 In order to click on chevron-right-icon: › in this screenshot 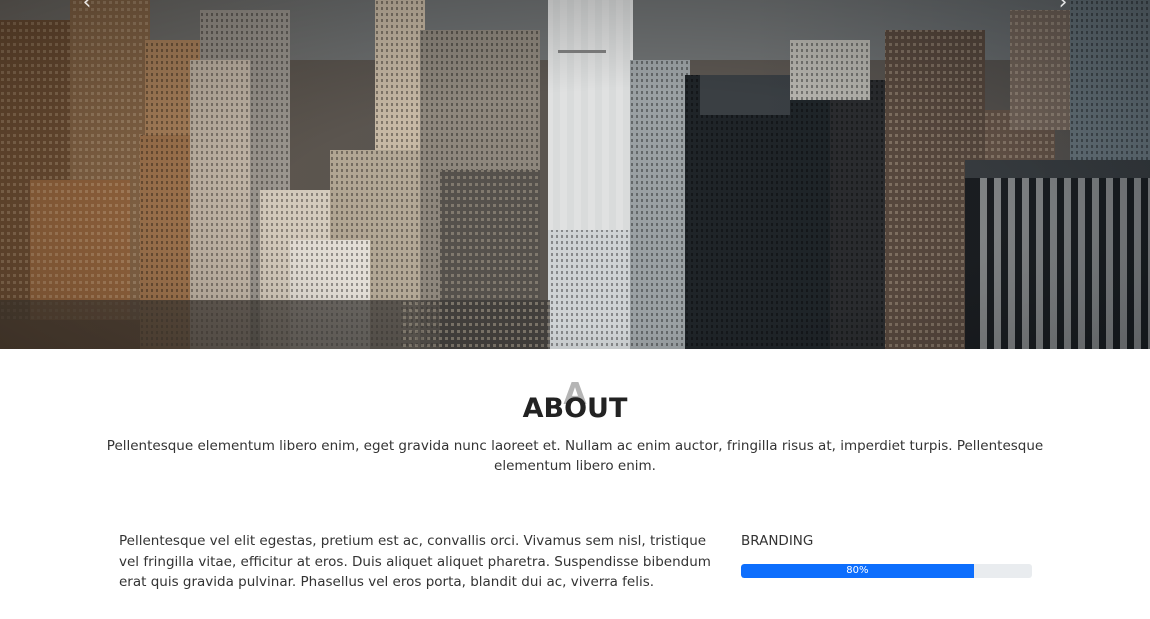, I will do `click(1063, 7)`.